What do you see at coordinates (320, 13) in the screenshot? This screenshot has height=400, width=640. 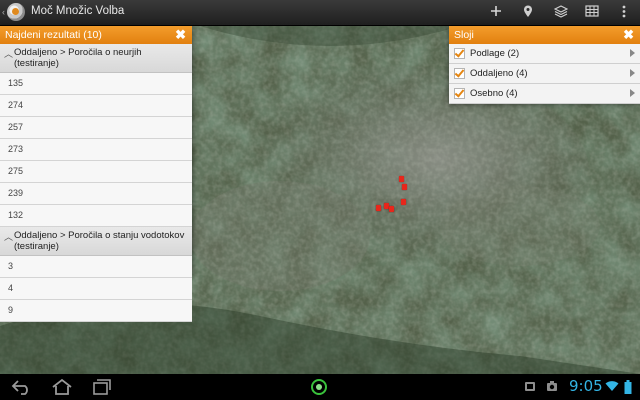 I see `action-bar: ‹ Moč Množic Volba` at bounding box center [320, 13].